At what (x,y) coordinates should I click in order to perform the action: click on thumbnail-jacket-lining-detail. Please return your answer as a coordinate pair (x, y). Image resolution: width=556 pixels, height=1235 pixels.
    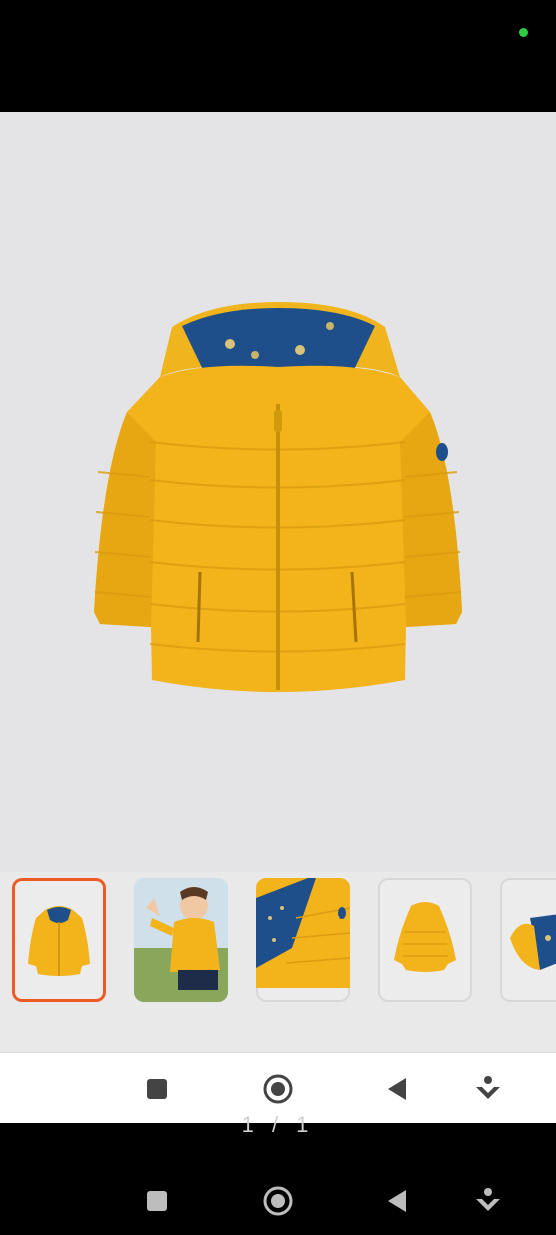
    Looking at the image, I should click on (303, 940).